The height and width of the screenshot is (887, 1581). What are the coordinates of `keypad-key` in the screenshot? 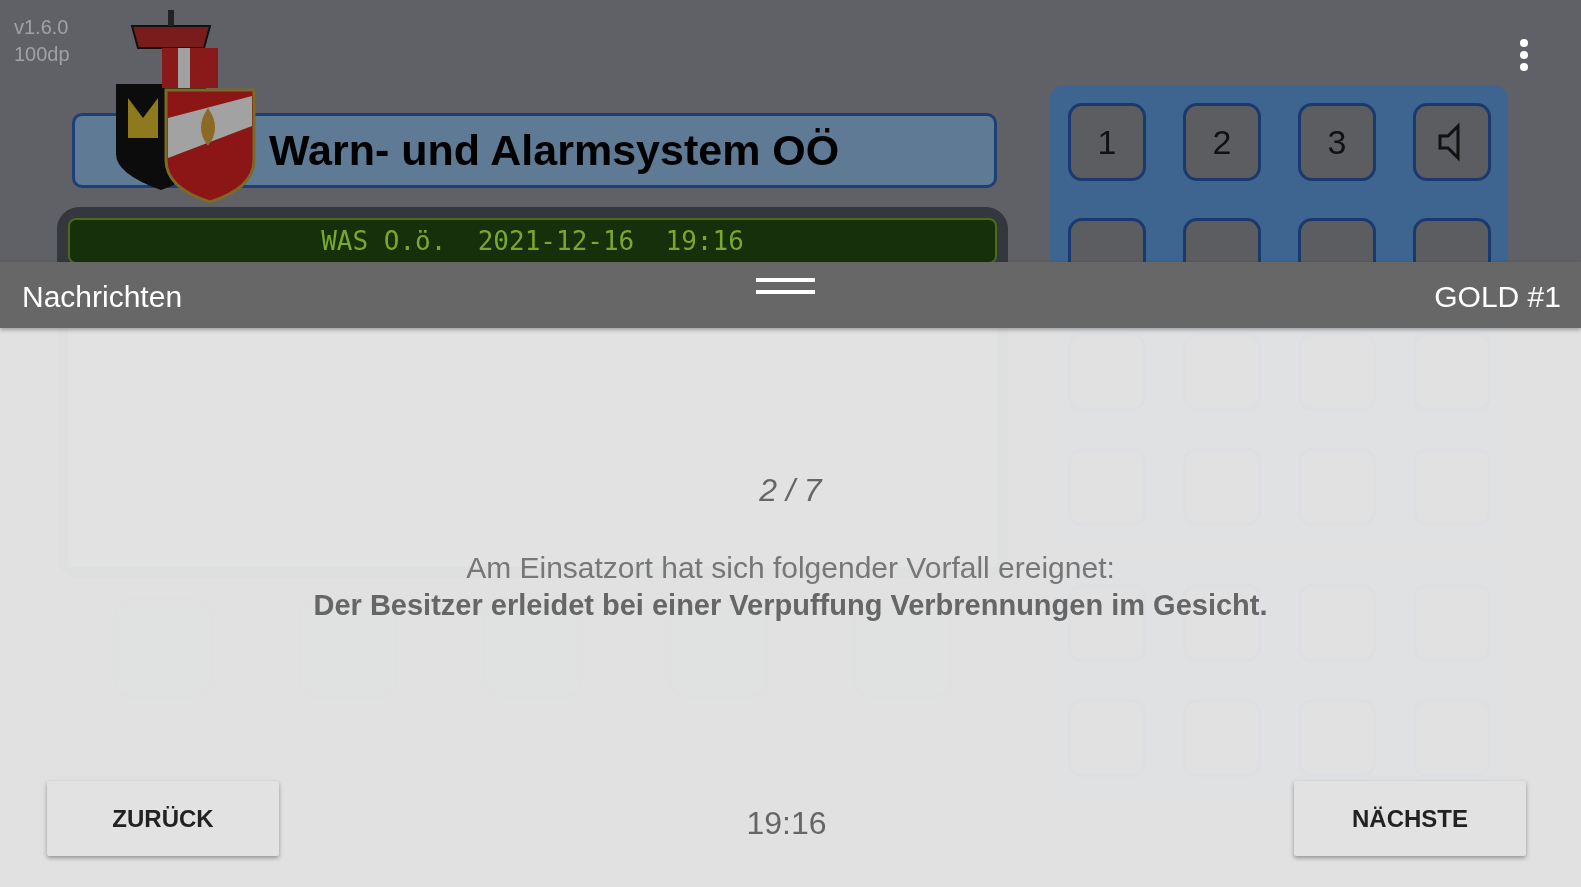 It's located at (1452, 142).